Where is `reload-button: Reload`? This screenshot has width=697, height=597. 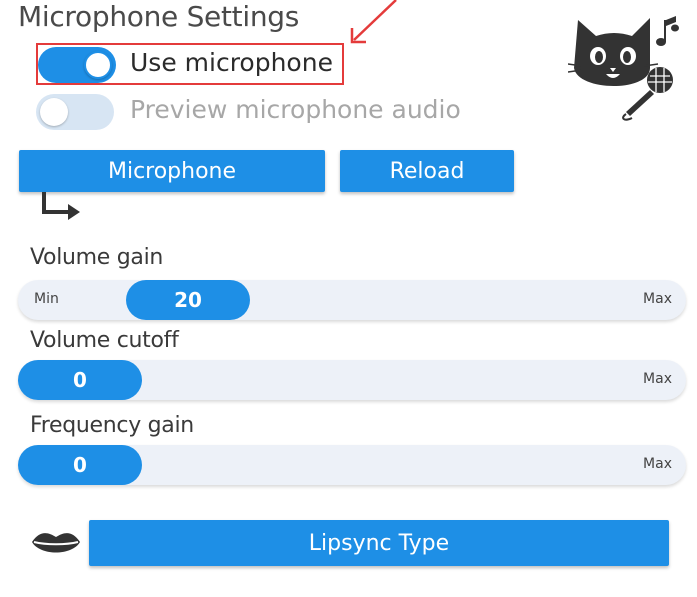 reload-button: Reload is located at coordinates (427, 171).